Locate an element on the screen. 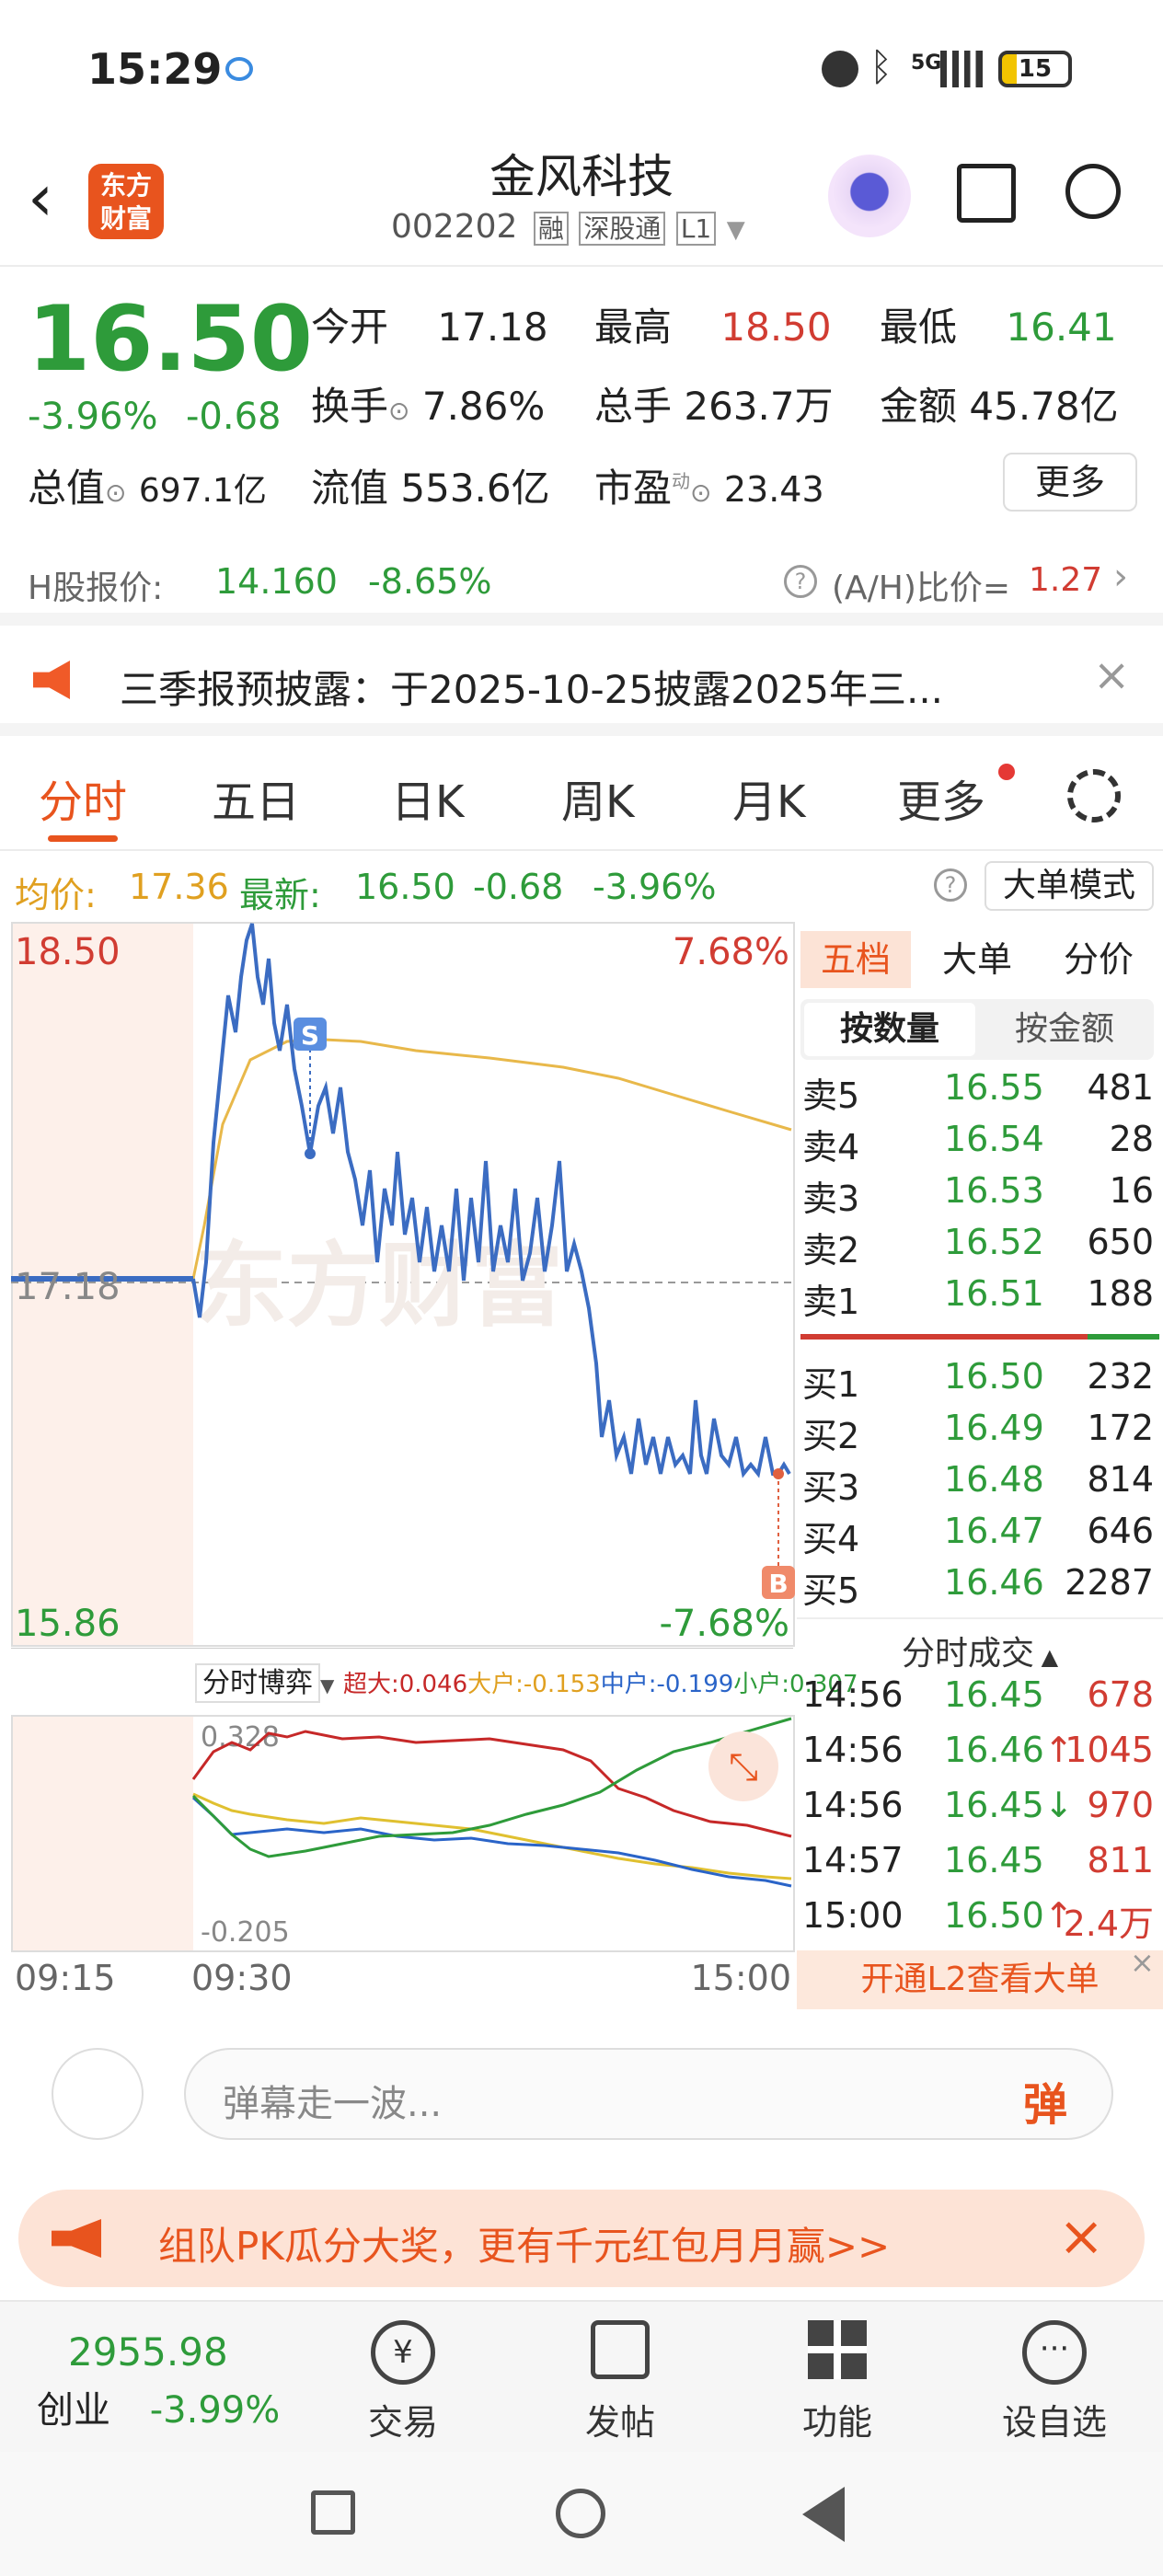 Image resolution: width=1163 pixels, height=2576 pixels. bid-volume: 172 is located at coordinates (1120, 1428).